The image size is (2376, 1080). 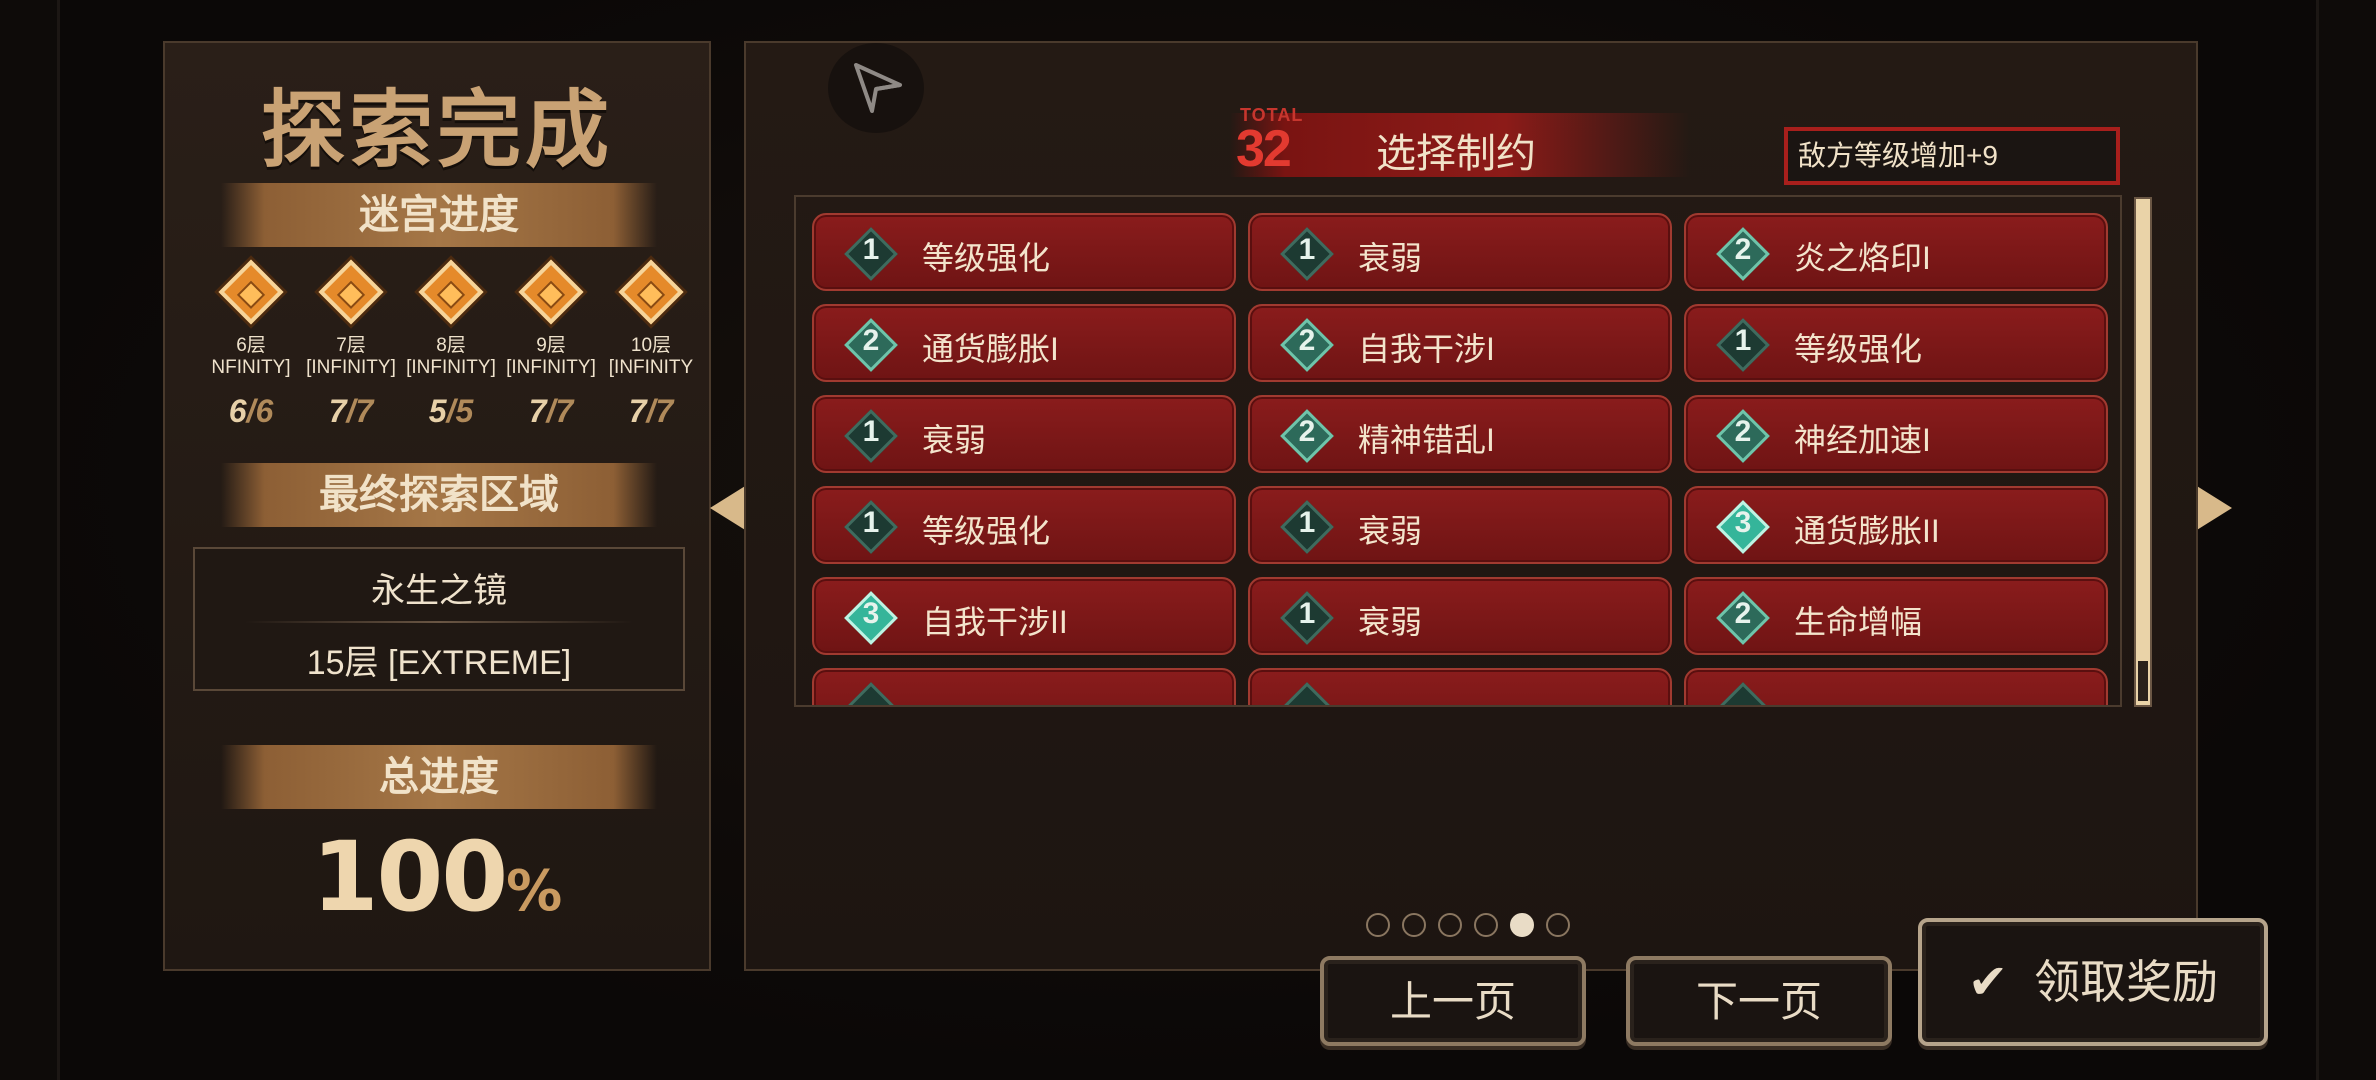 I want to click on floor-name: 9层, so click(x=551, y=345).